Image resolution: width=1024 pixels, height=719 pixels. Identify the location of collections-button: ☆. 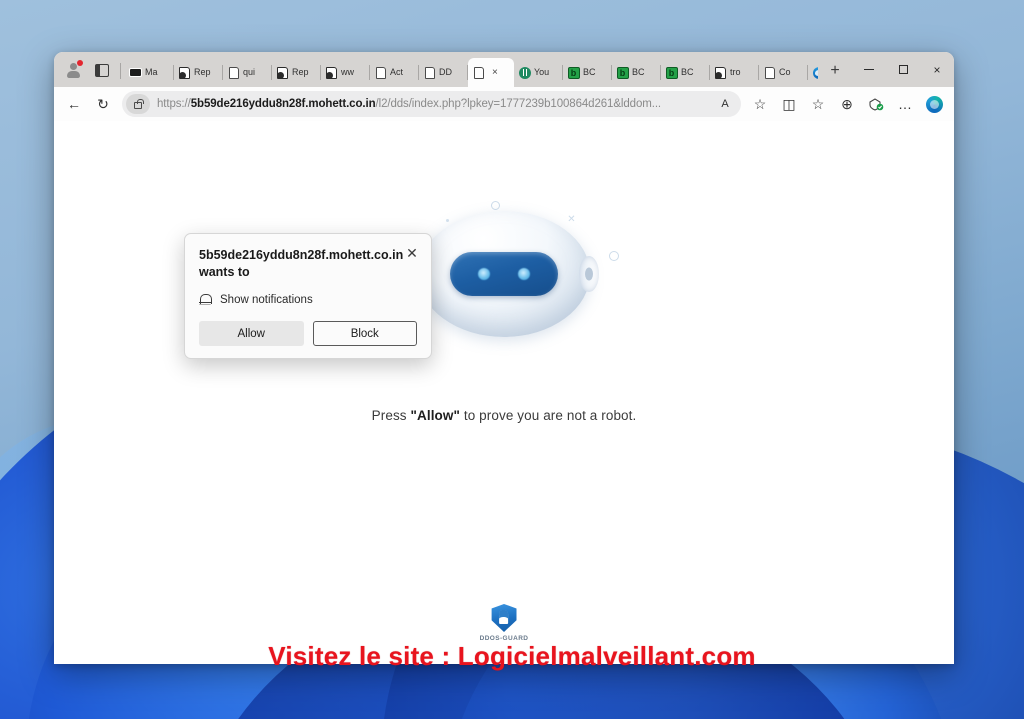
(818, 104).